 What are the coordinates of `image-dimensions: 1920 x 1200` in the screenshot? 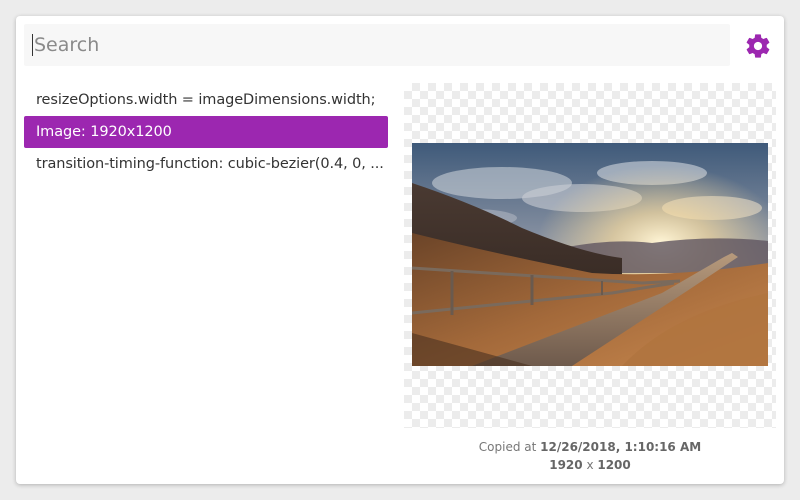 It's located at (590, 465).